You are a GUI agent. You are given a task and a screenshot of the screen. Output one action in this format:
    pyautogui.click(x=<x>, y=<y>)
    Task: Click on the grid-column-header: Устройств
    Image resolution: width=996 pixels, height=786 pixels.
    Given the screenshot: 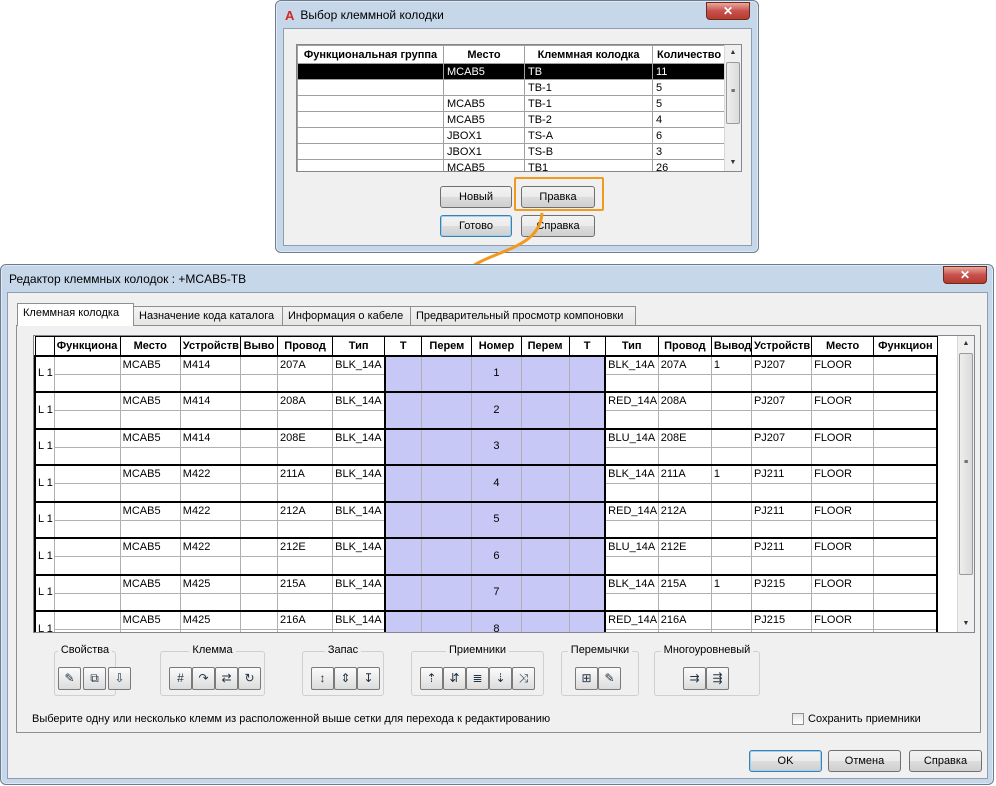 What is the action you would take?
    pyautogui.click(x=781, y=346)
    